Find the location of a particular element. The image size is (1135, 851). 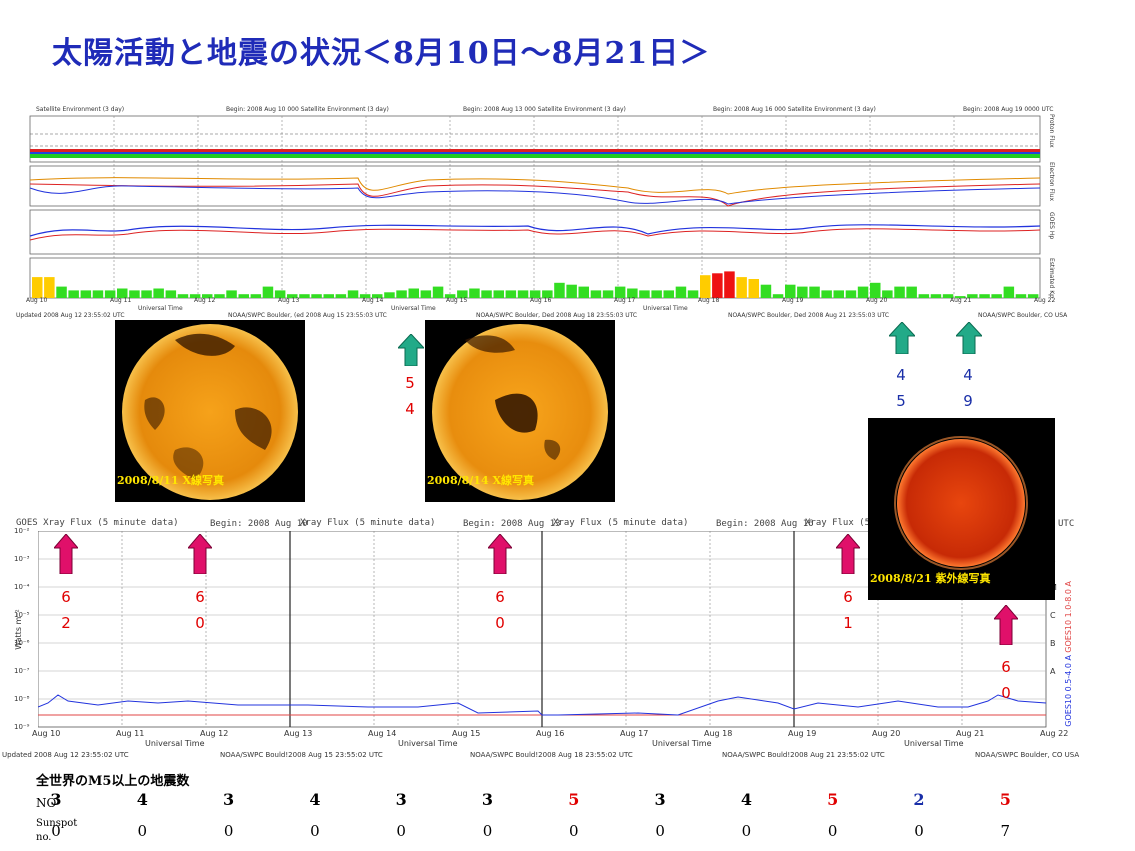

xray-date-tick: Aug 22 is located at coordinates (1054, 733).